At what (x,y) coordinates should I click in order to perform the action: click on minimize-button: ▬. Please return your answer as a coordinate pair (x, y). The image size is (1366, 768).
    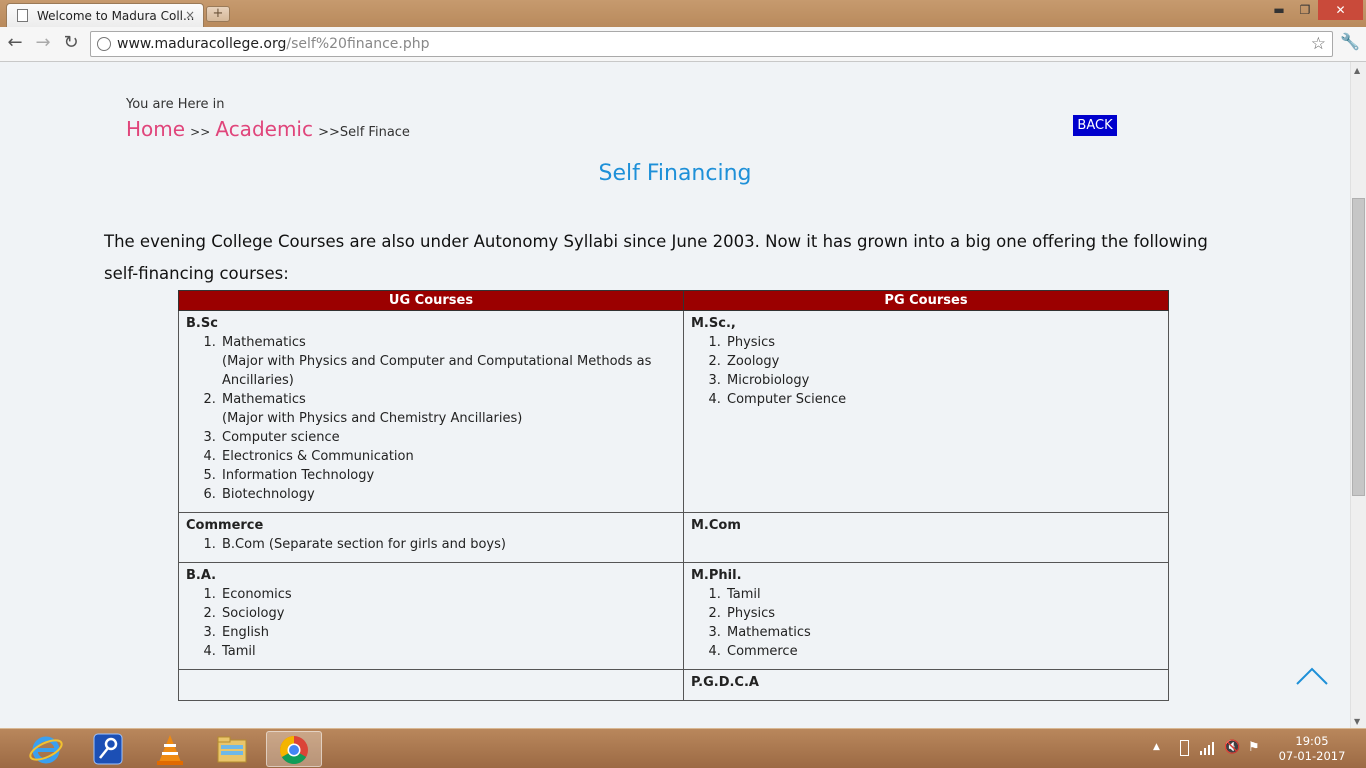
    Looking at the image, I should click on (1279, 10).